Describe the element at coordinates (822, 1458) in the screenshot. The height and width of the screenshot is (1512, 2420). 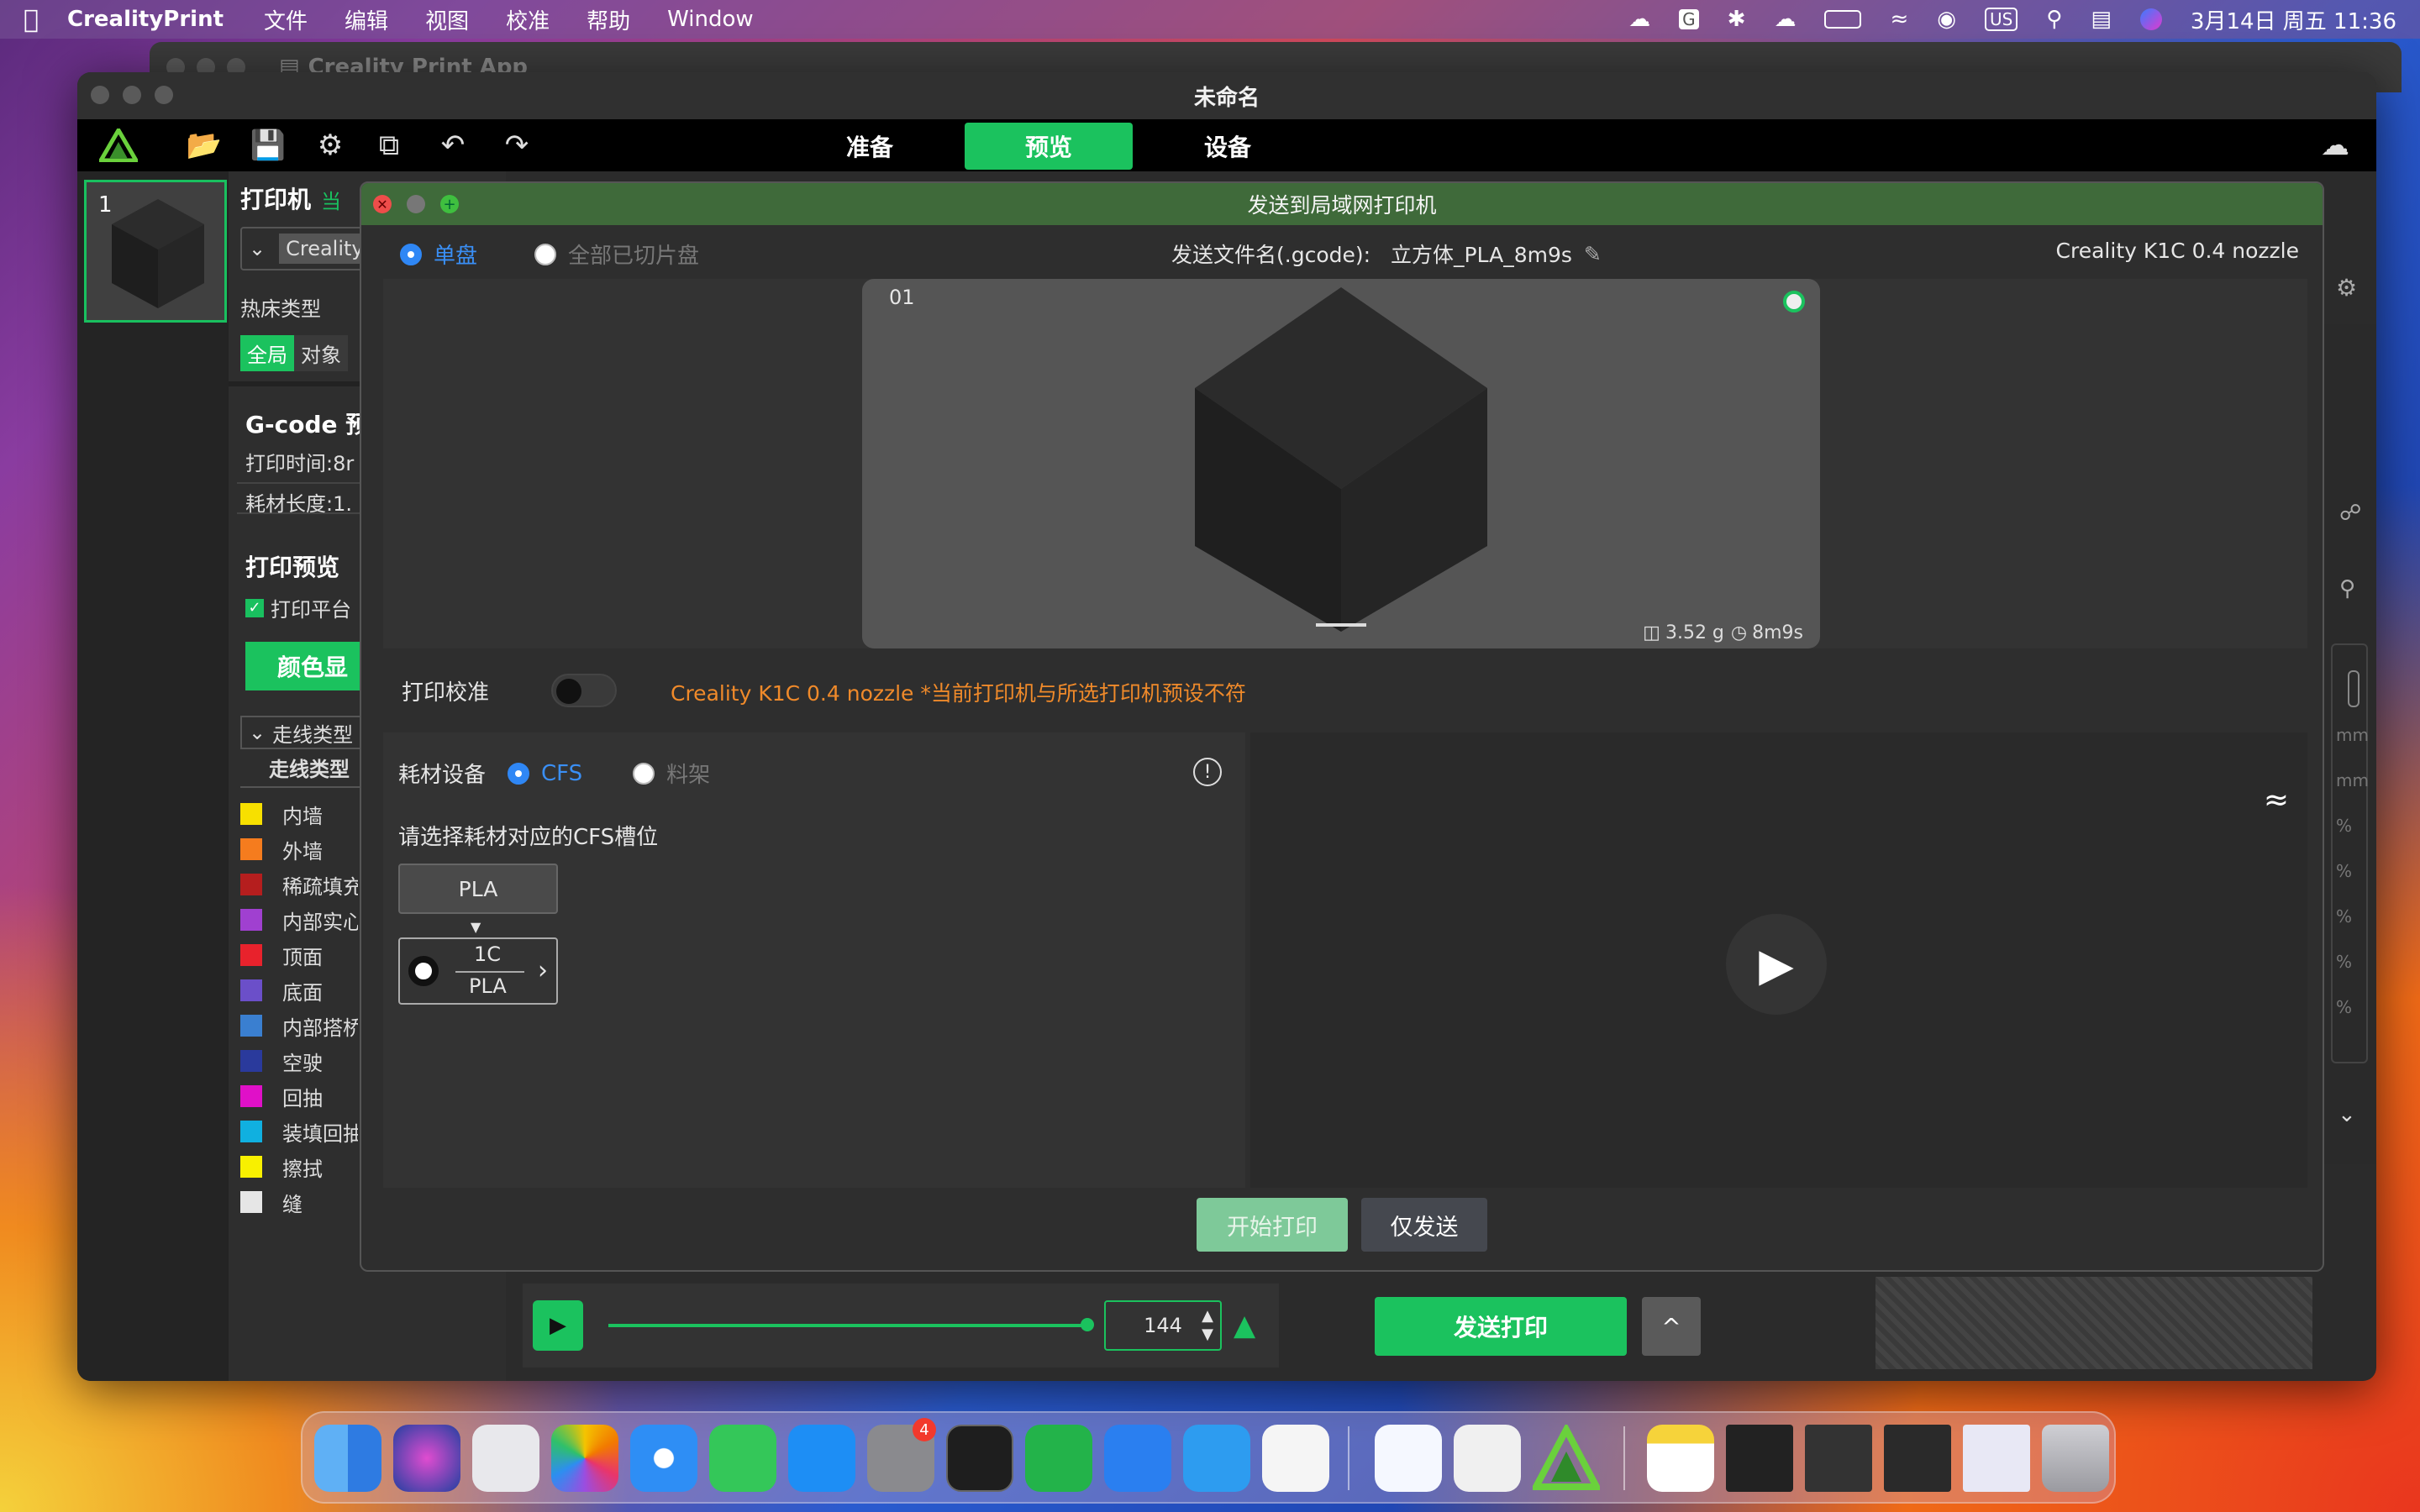
I see `app-store-icon` at that location.